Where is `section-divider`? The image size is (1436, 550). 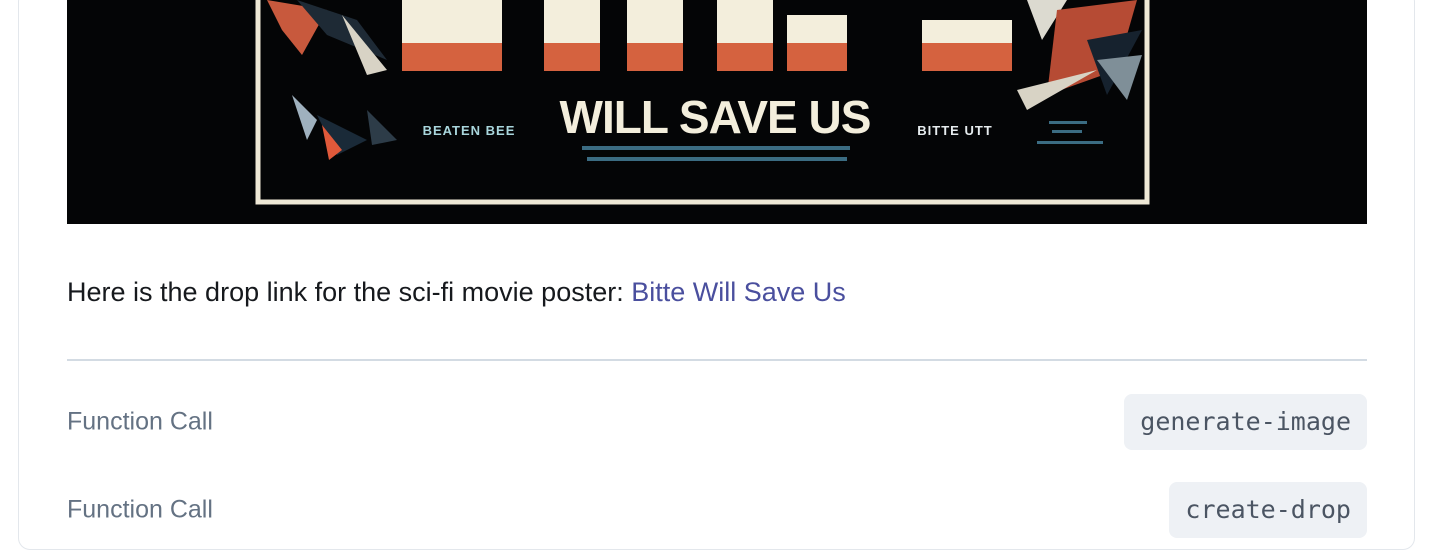
section-divider is located at coordinates (717, 360).